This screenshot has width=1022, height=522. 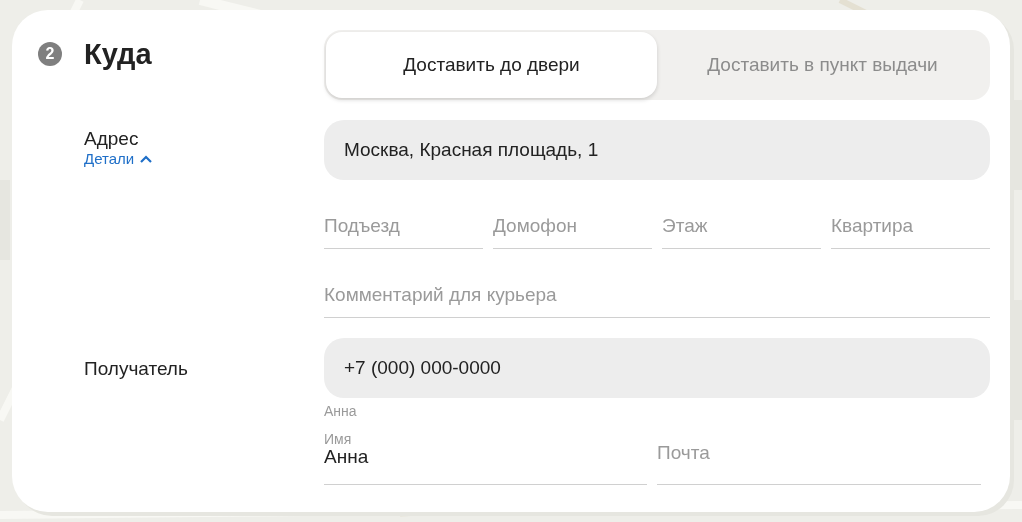 I want to click on field-label: Имя, so click(x=338, y=439).